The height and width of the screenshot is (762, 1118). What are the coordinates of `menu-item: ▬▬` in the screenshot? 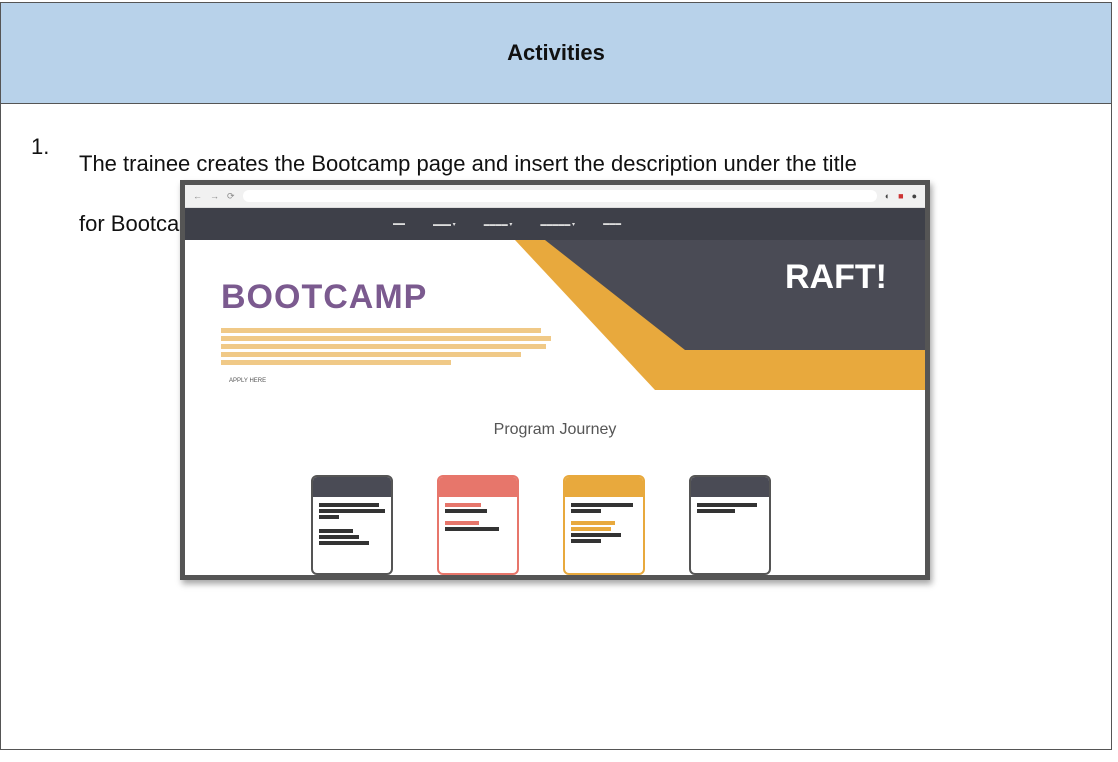 It's located at (399, 223).